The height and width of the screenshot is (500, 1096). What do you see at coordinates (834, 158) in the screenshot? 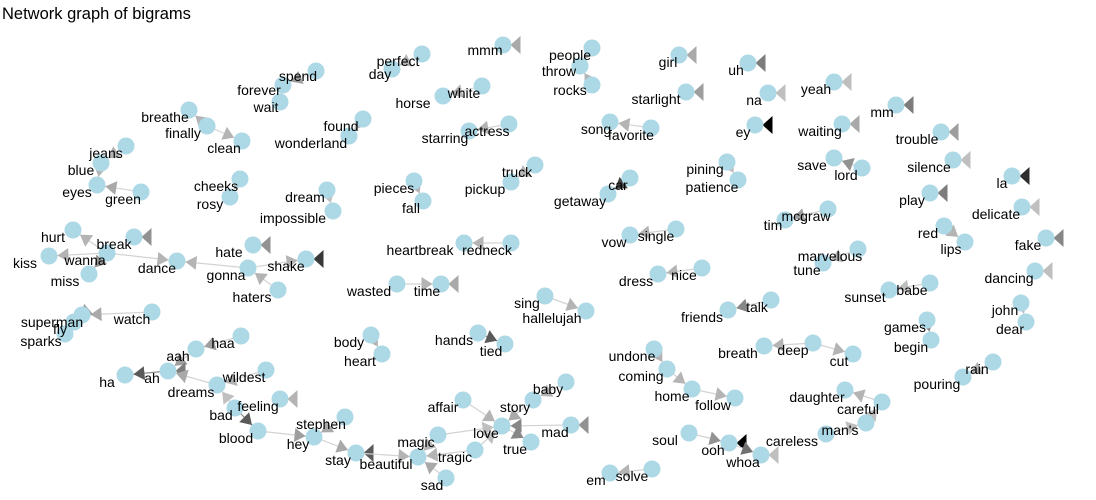
I see `node-save` at bounding box center [834, 158].